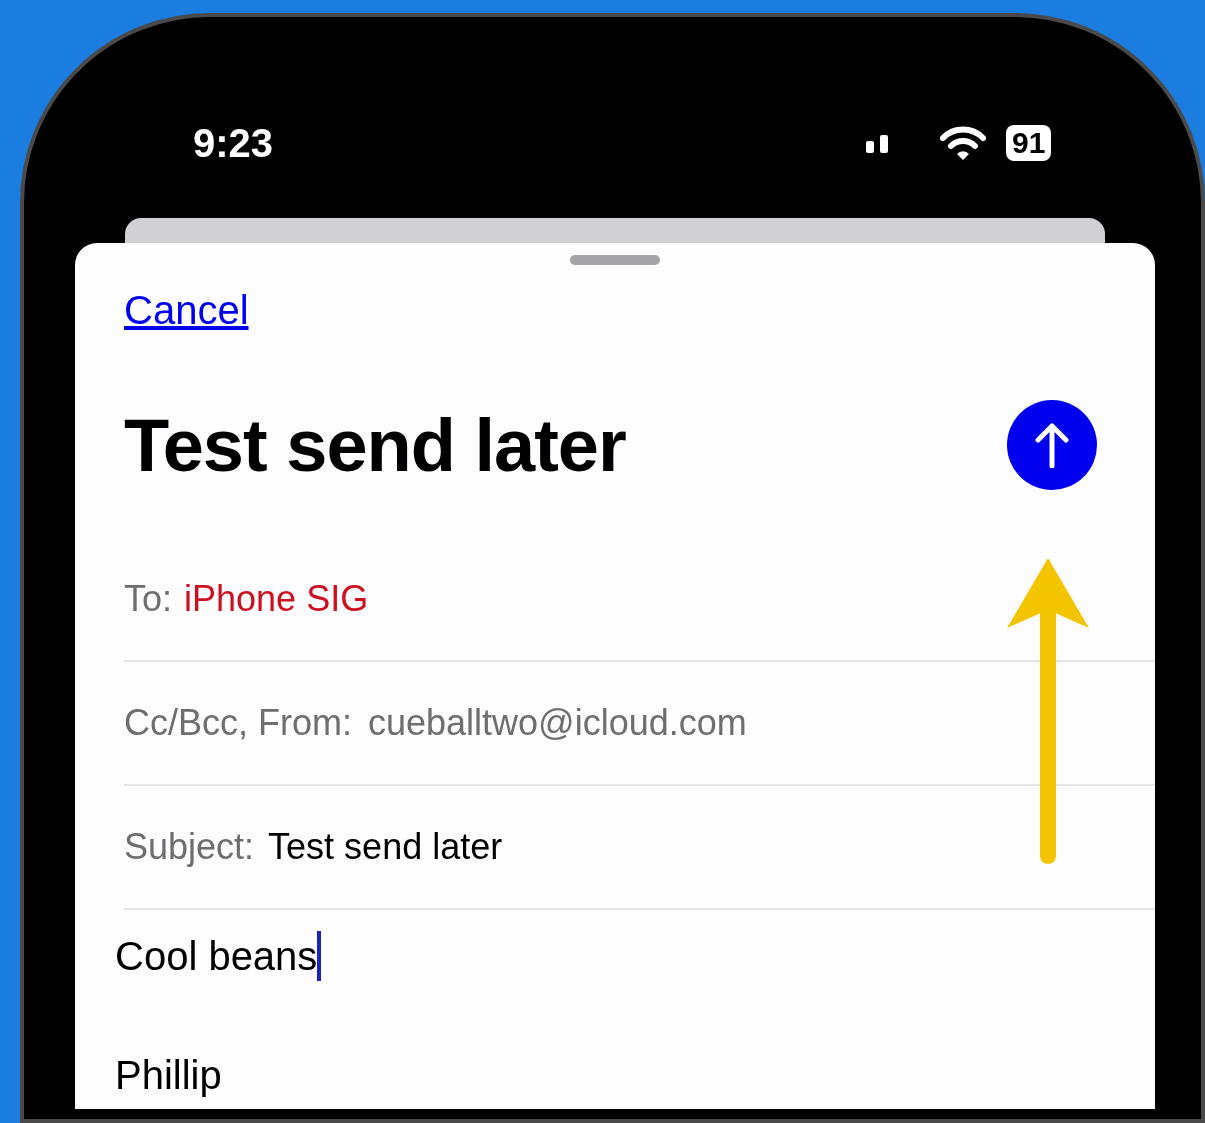  What do you see at coordinates (1052, 445) in the screenshot?
I see `up-arrow-icon` at bounding box center [1052, 445].